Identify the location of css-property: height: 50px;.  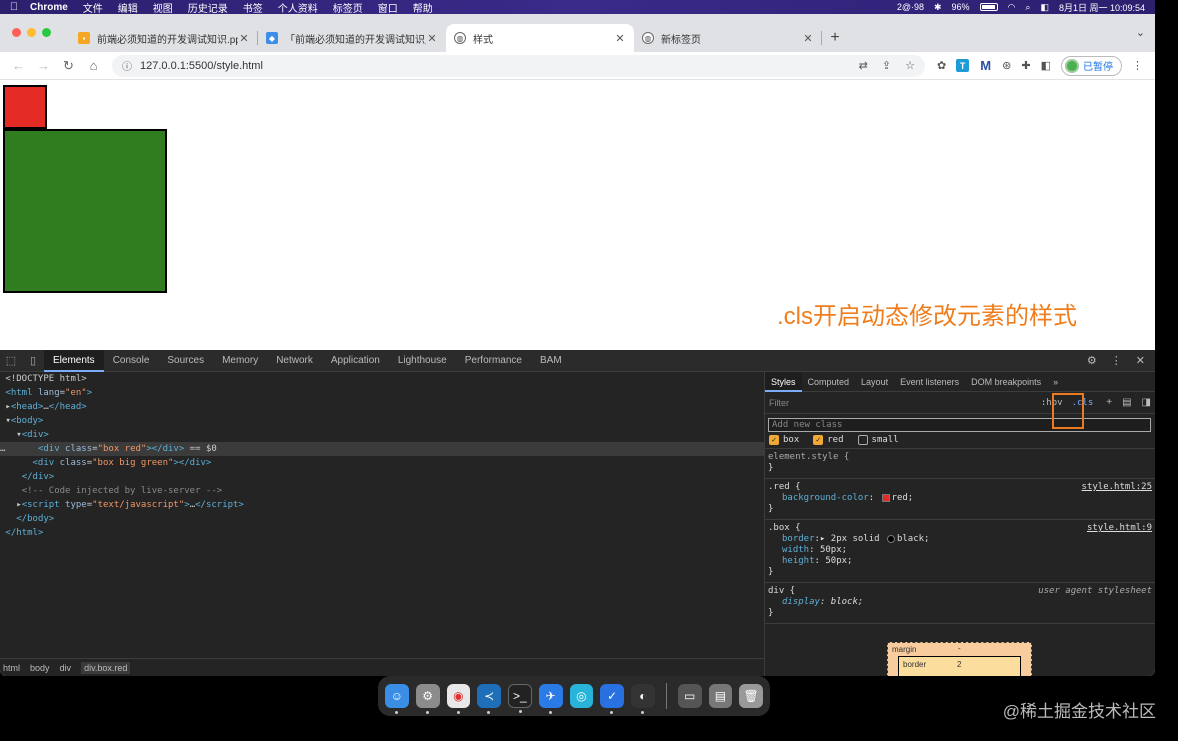
(960, 561).